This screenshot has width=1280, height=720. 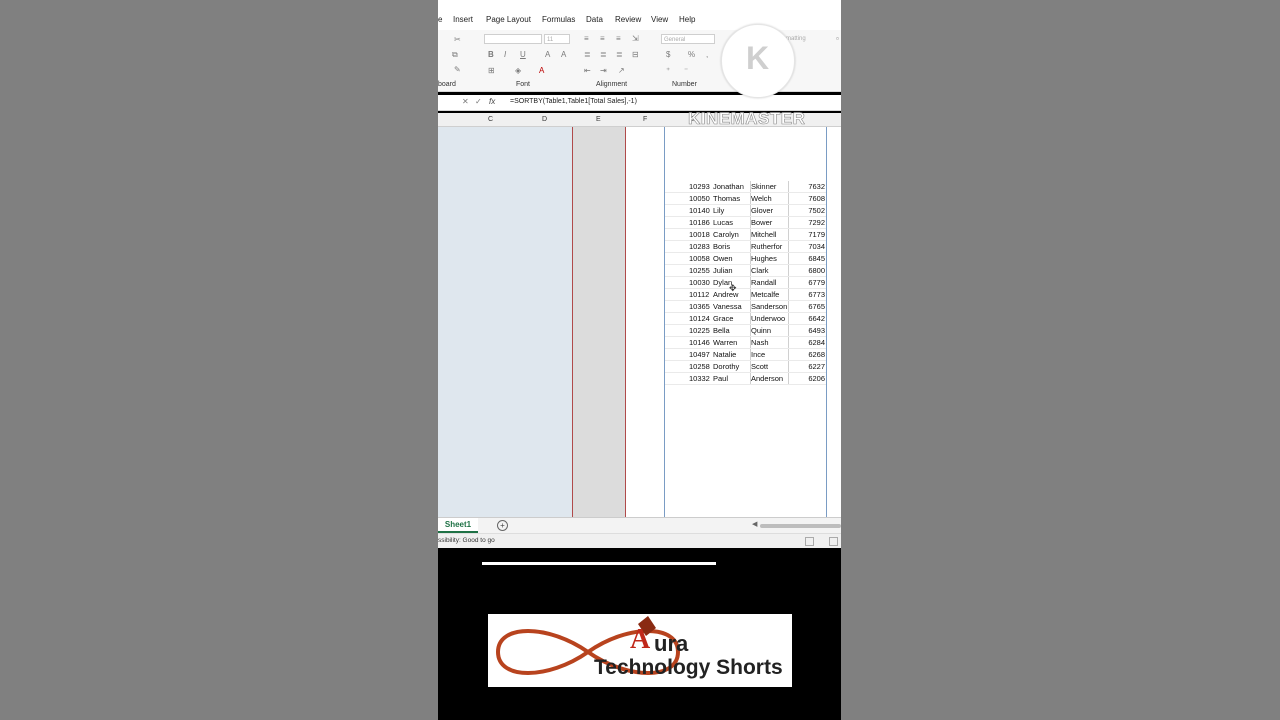 What do you see at coordinates (603, 54) in the screenshot?
I see `align-center-icon: ≣` at bounding box center [603, 54].